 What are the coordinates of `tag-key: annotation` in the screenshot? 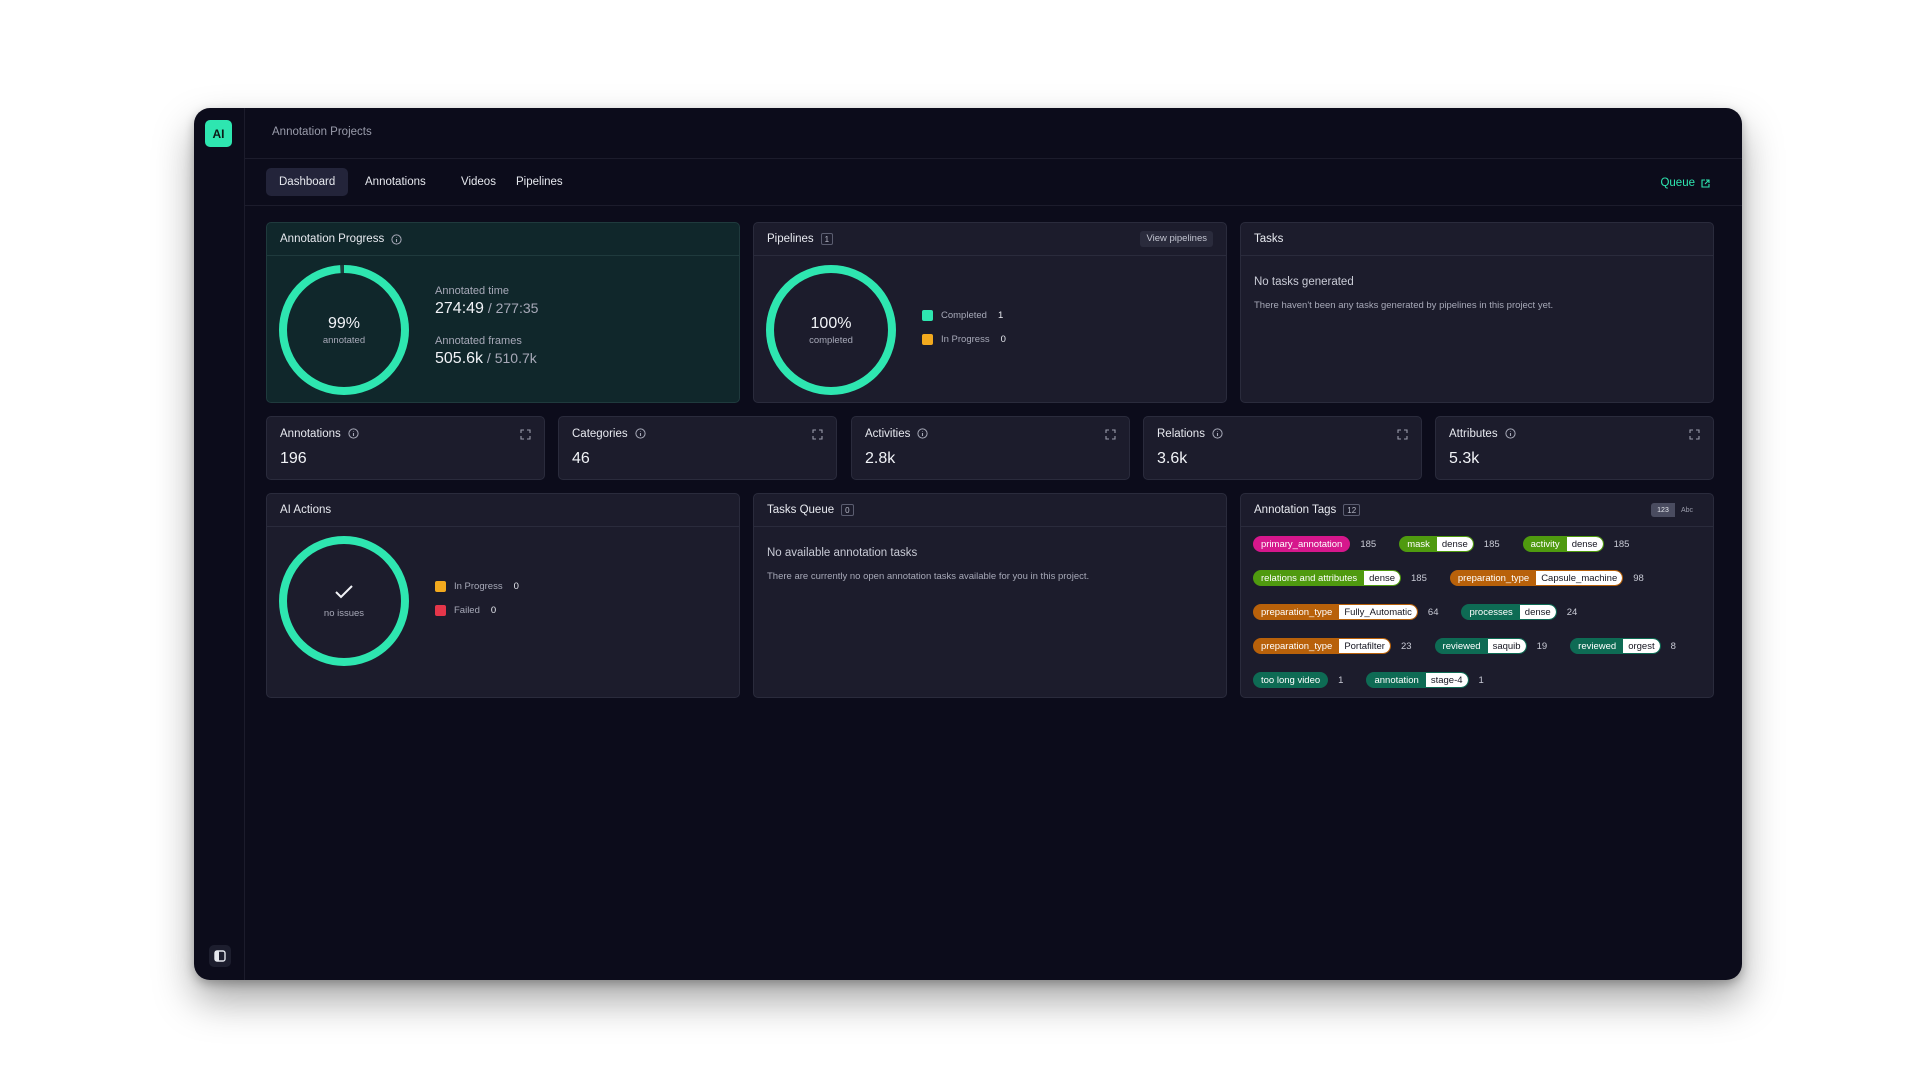 It's located at (1396, 680).